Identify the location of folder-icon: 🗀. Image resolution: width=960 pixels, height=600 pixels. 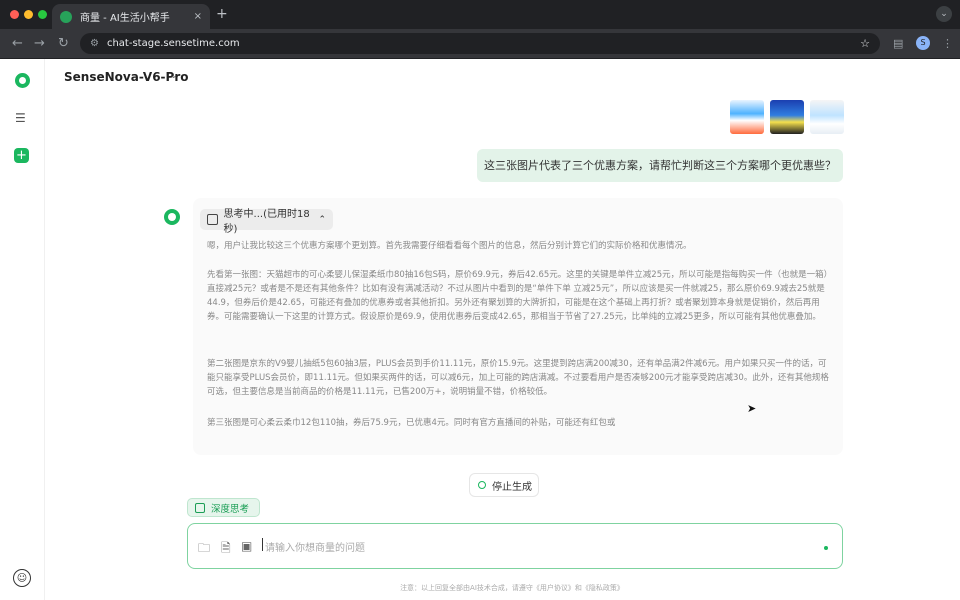
(204, 549).